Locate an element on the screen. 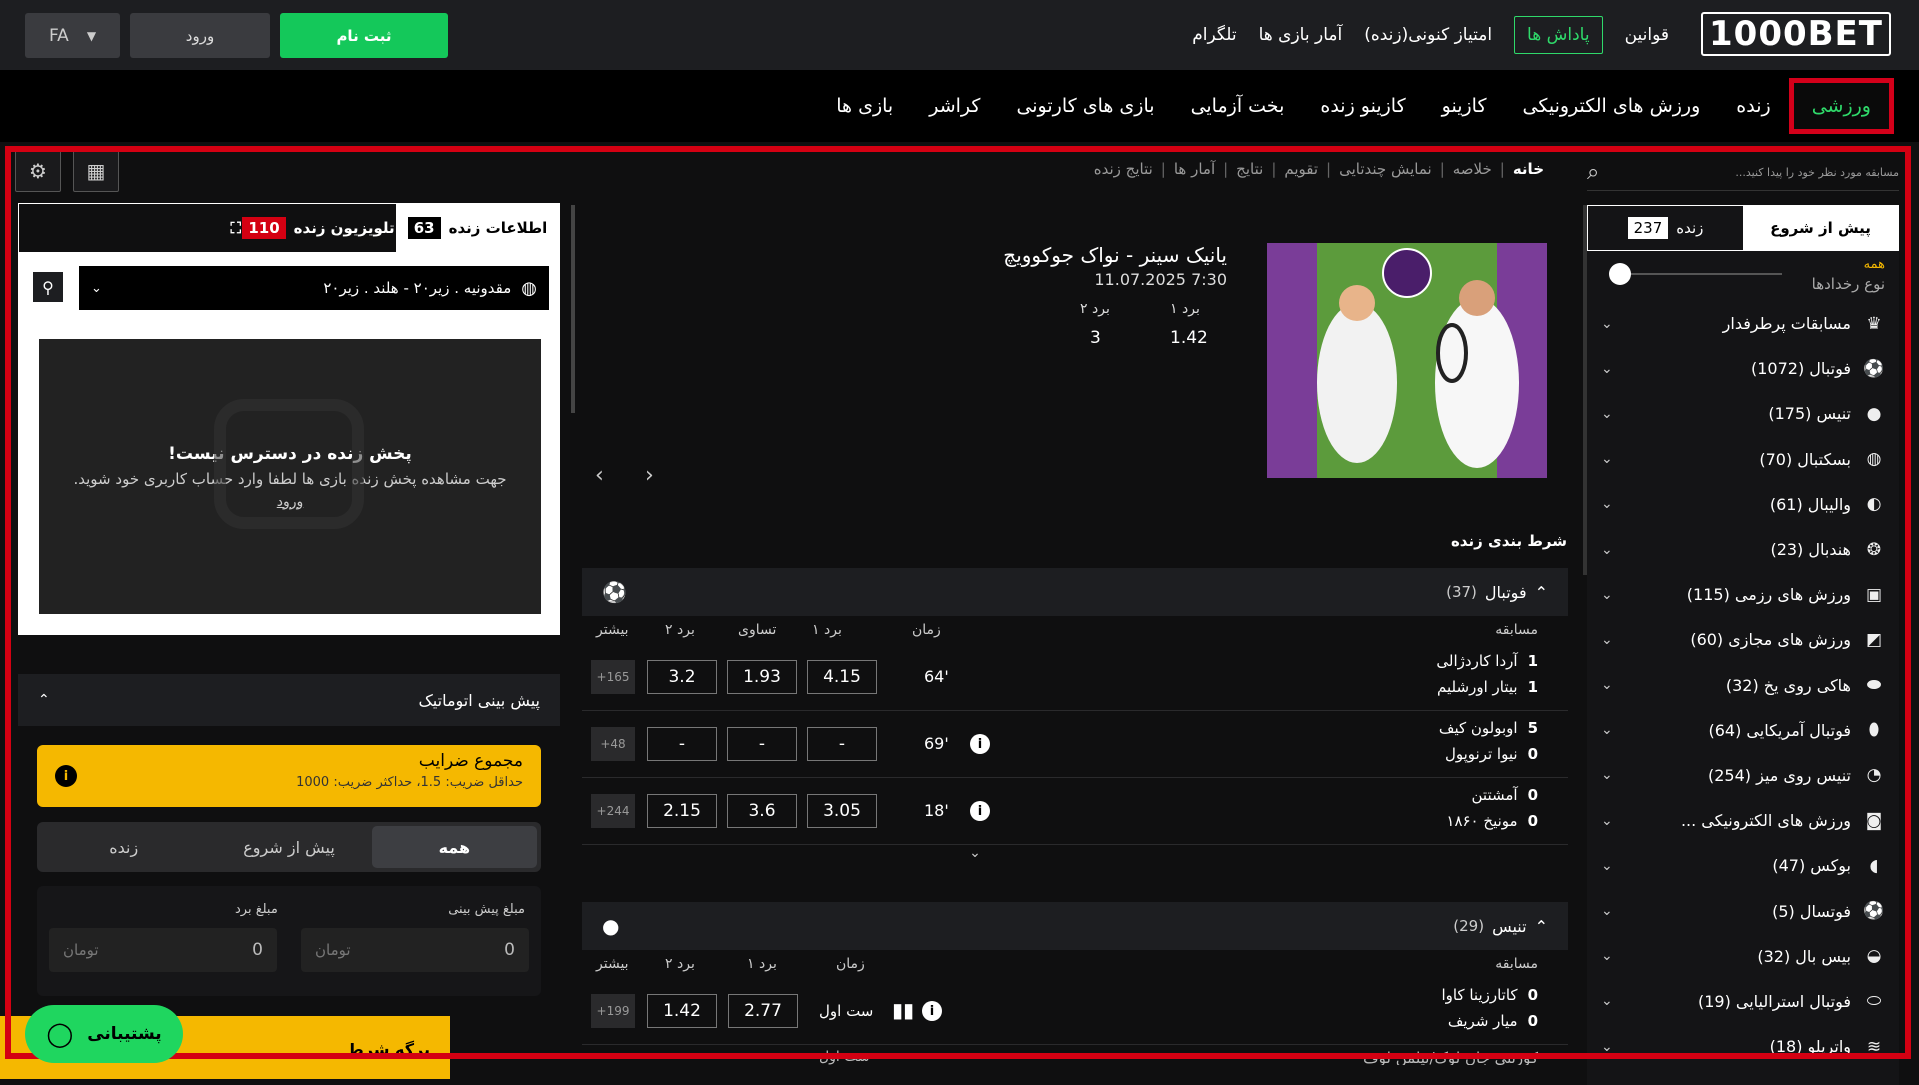  odd-w1: 2.77 is located at coordinates (763, 1011).